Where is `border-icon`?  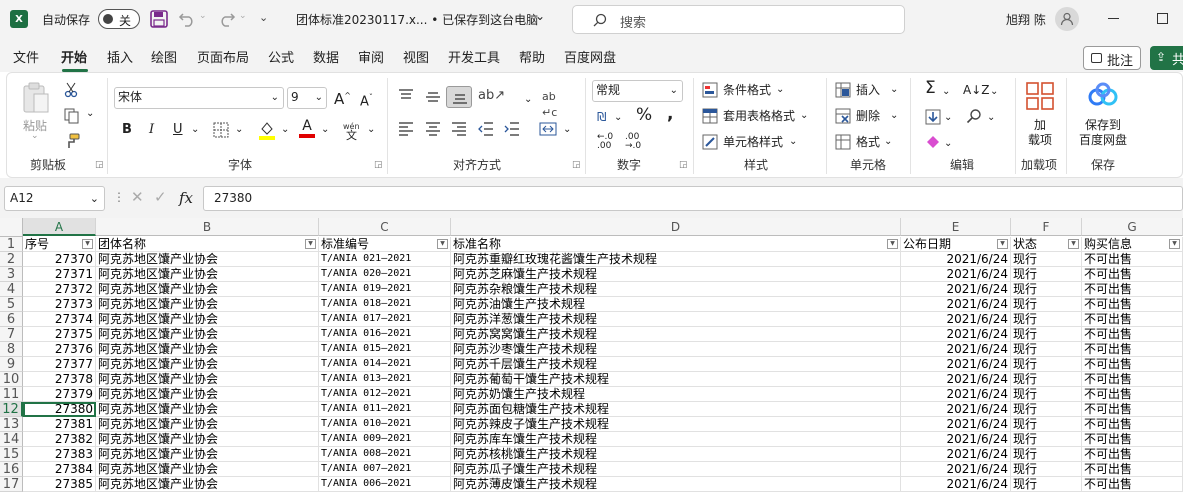 border-icon is located at coordinates (221, 130).